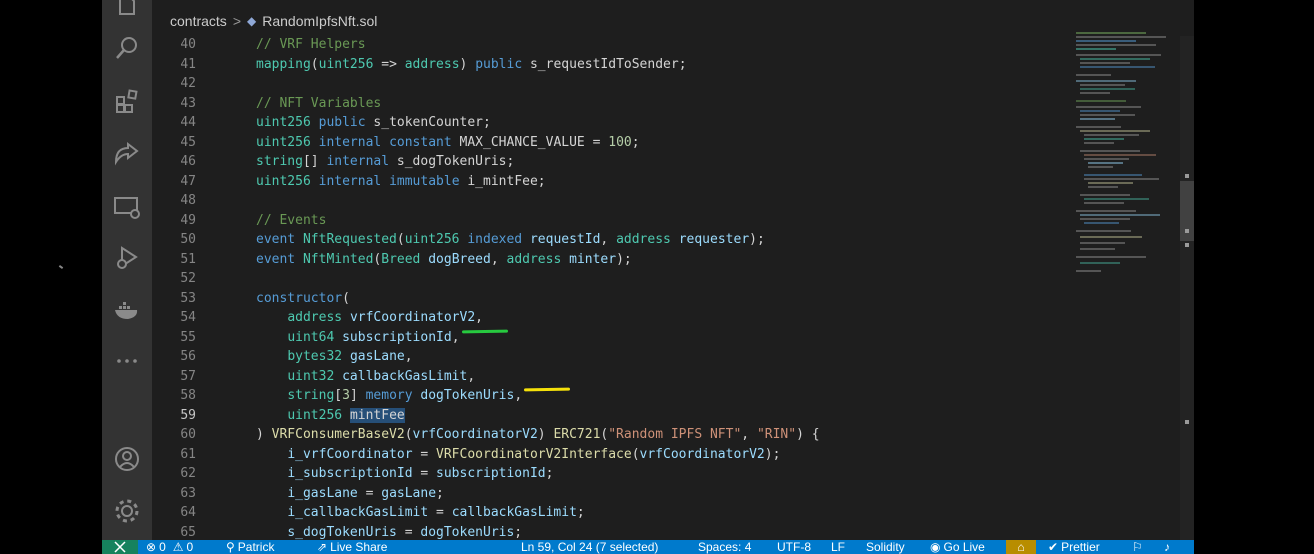 This screenshot has width=1314, height=554. I want to click on go-live-button: ◉ Go Live, so click(957, 547).